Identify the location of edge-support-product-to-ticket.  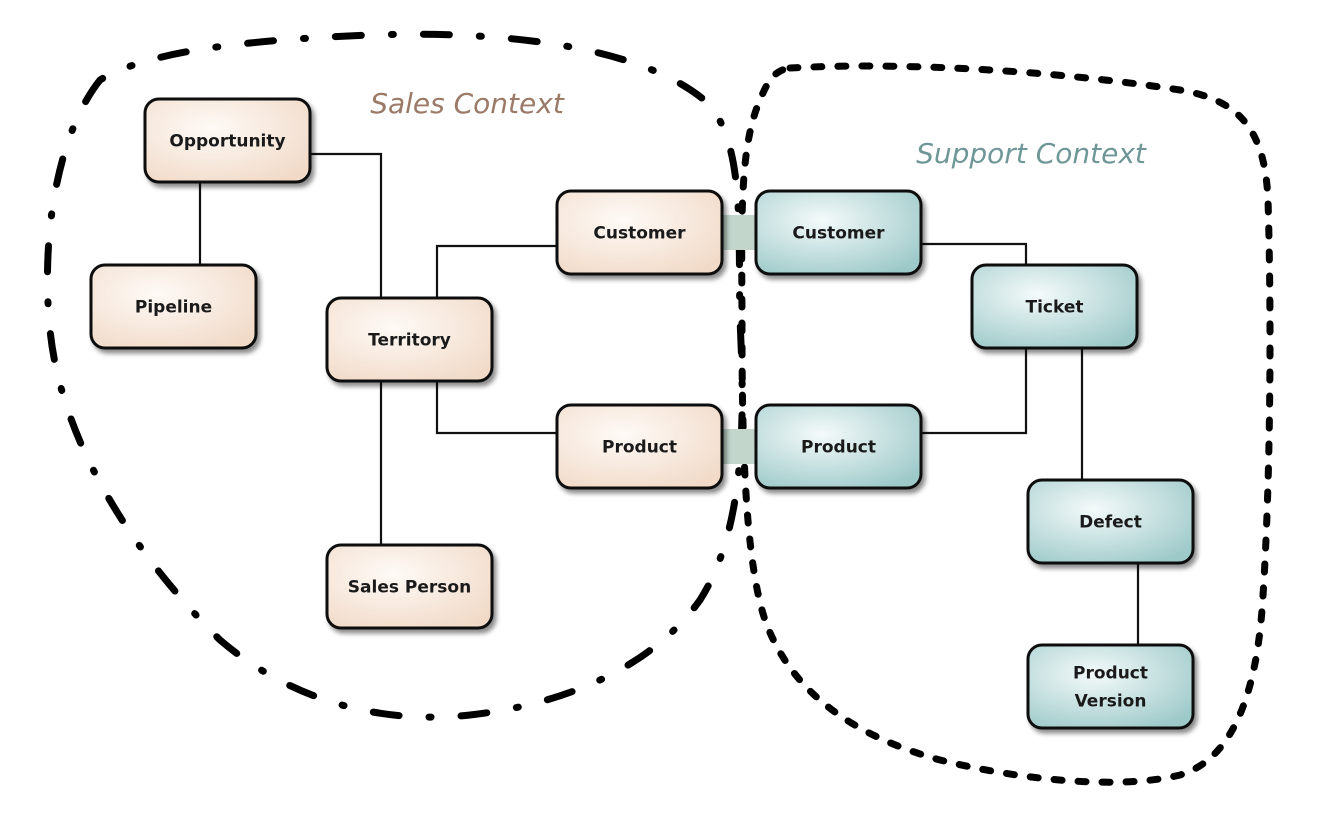
(974, 391).